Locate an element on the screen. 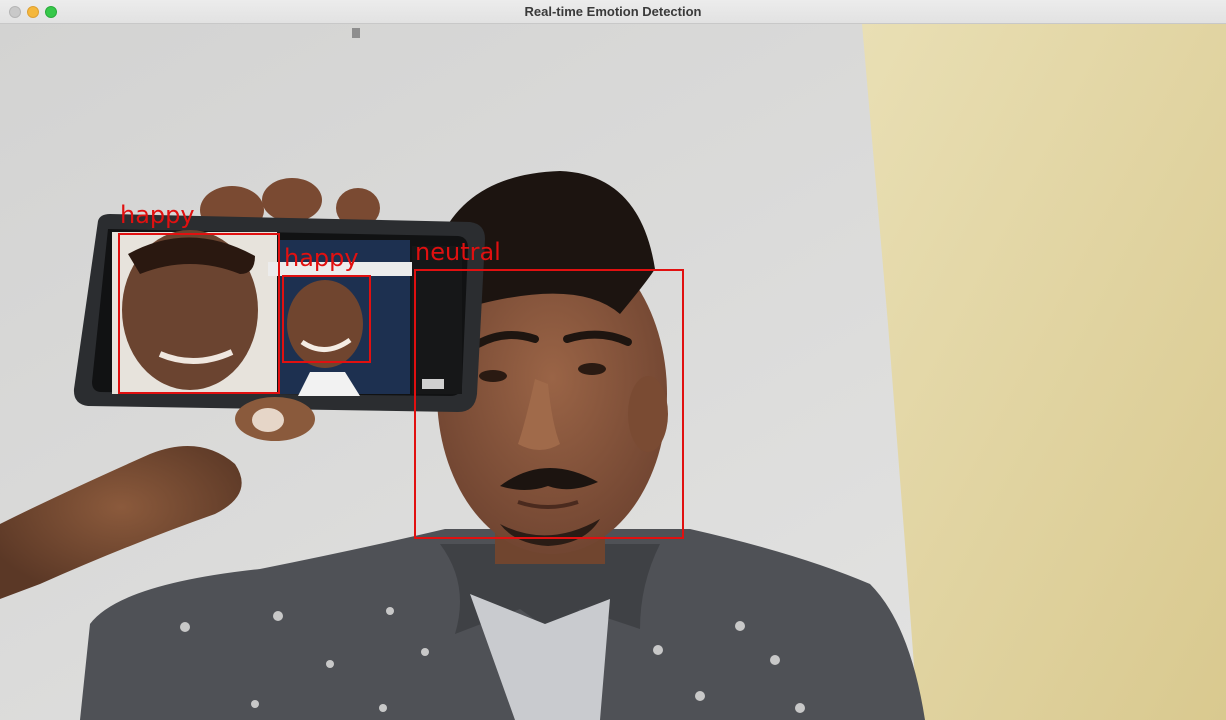 This screenshot has width=1226, height=720. title-bar: Real-time Emotion Detection is located at coordinates (613, 12).